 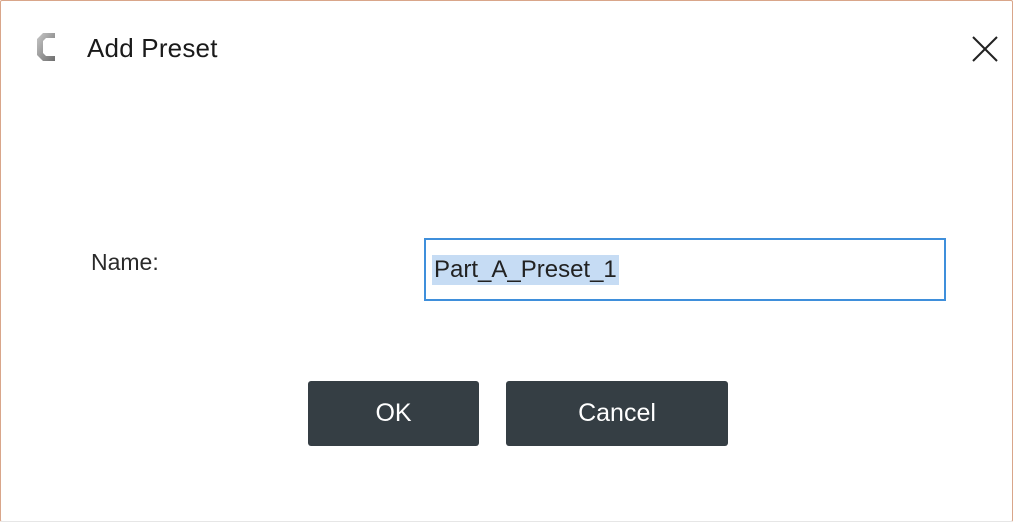 I want to click on app-logo-icon, so click(x=48, y=47).